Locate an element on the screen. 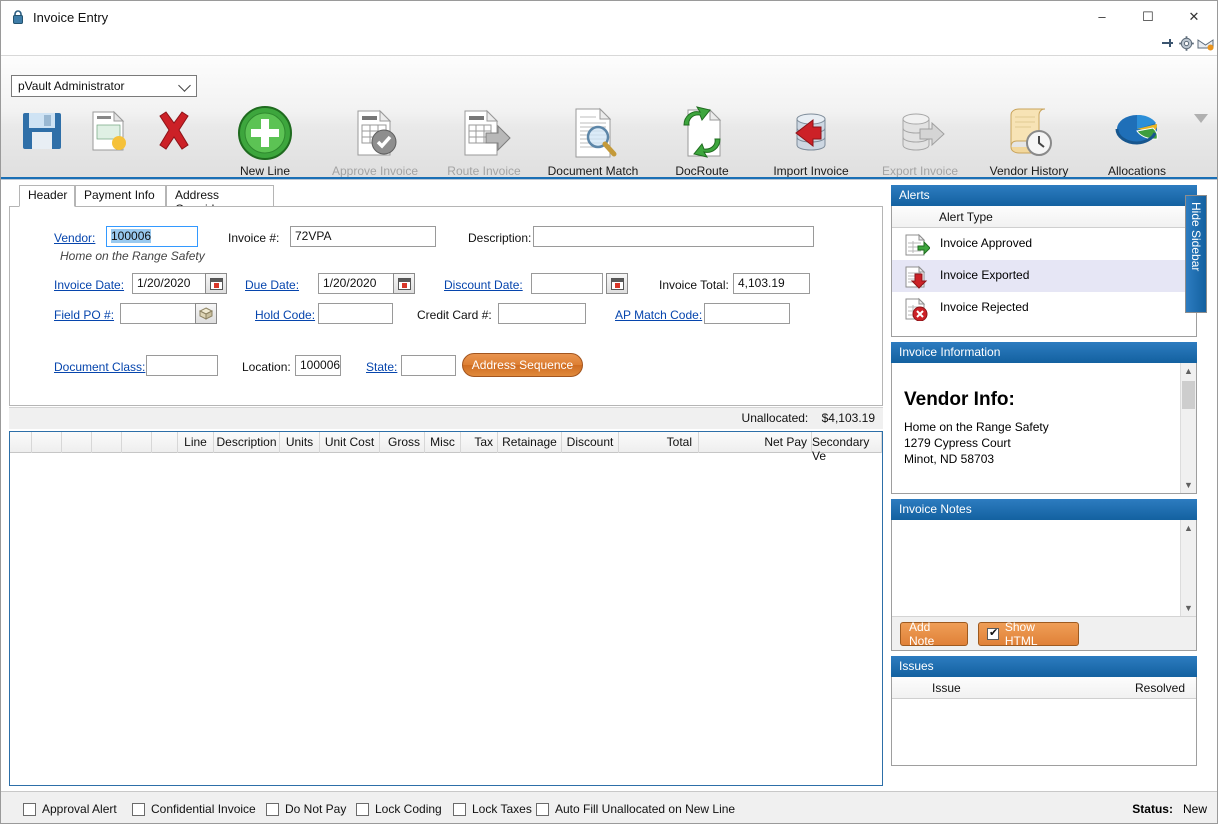 This screenshot has width=1218, height=824. alert-row: Invoice Rejected is located at coordinates (1044, 308).